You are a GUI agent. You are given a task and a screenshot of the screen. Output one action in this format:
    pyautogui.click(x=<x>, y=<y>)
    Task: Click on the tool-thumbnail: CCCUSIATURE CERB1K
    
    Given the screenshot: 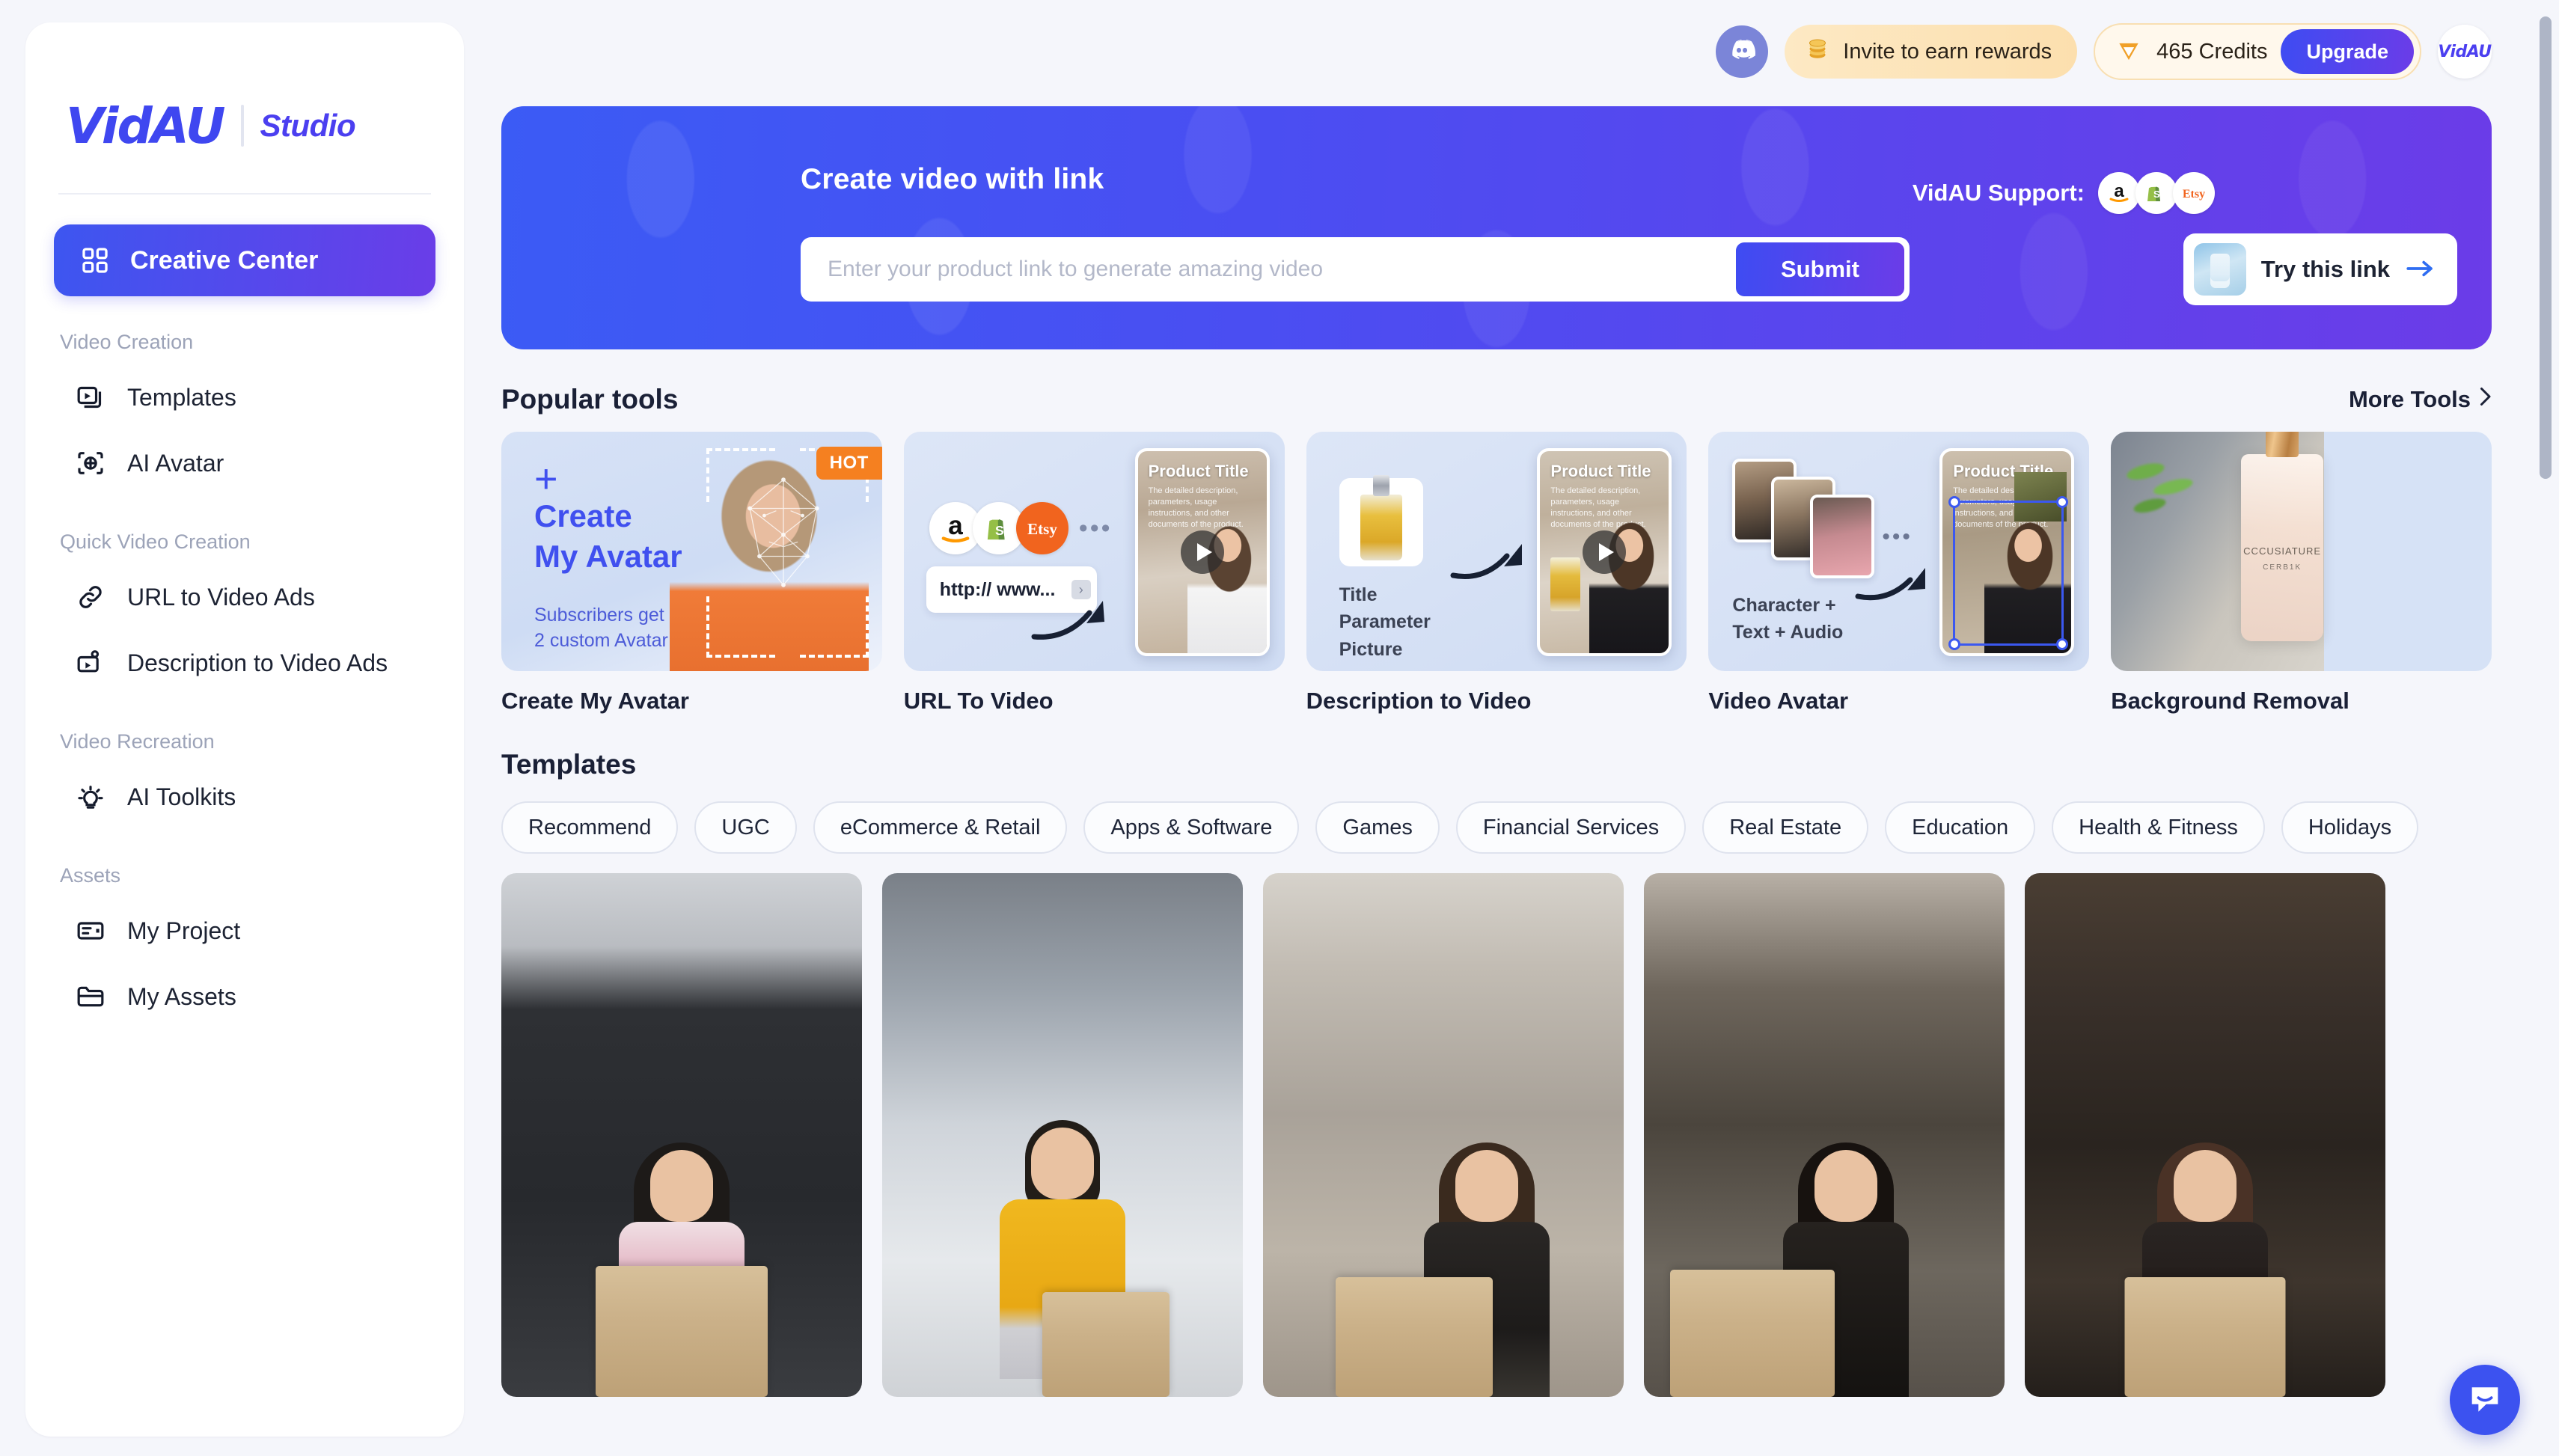 What is the action you would take?
    pyautogui.click(x=2301, y=551)
    